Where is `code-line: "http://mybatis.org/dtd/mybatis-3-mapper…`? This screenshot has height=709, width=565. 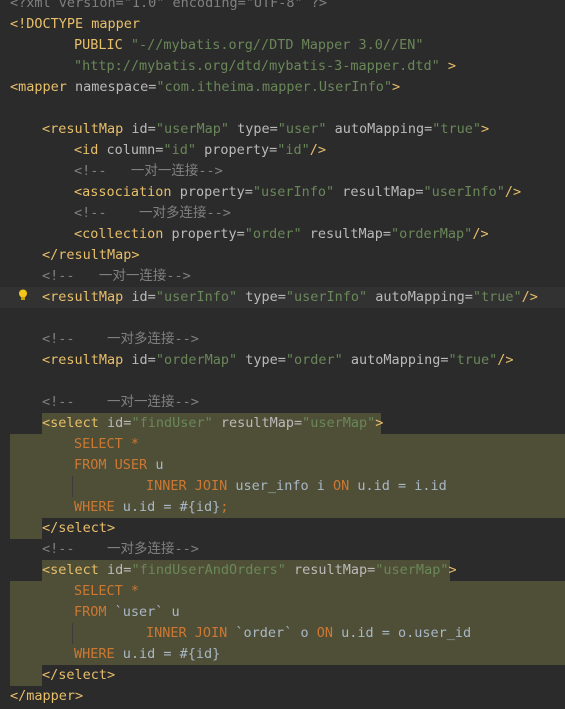 code-line: "http://mybatis.org/dtd/mybatis-3-mapper… is located at coordinates (319, 66).